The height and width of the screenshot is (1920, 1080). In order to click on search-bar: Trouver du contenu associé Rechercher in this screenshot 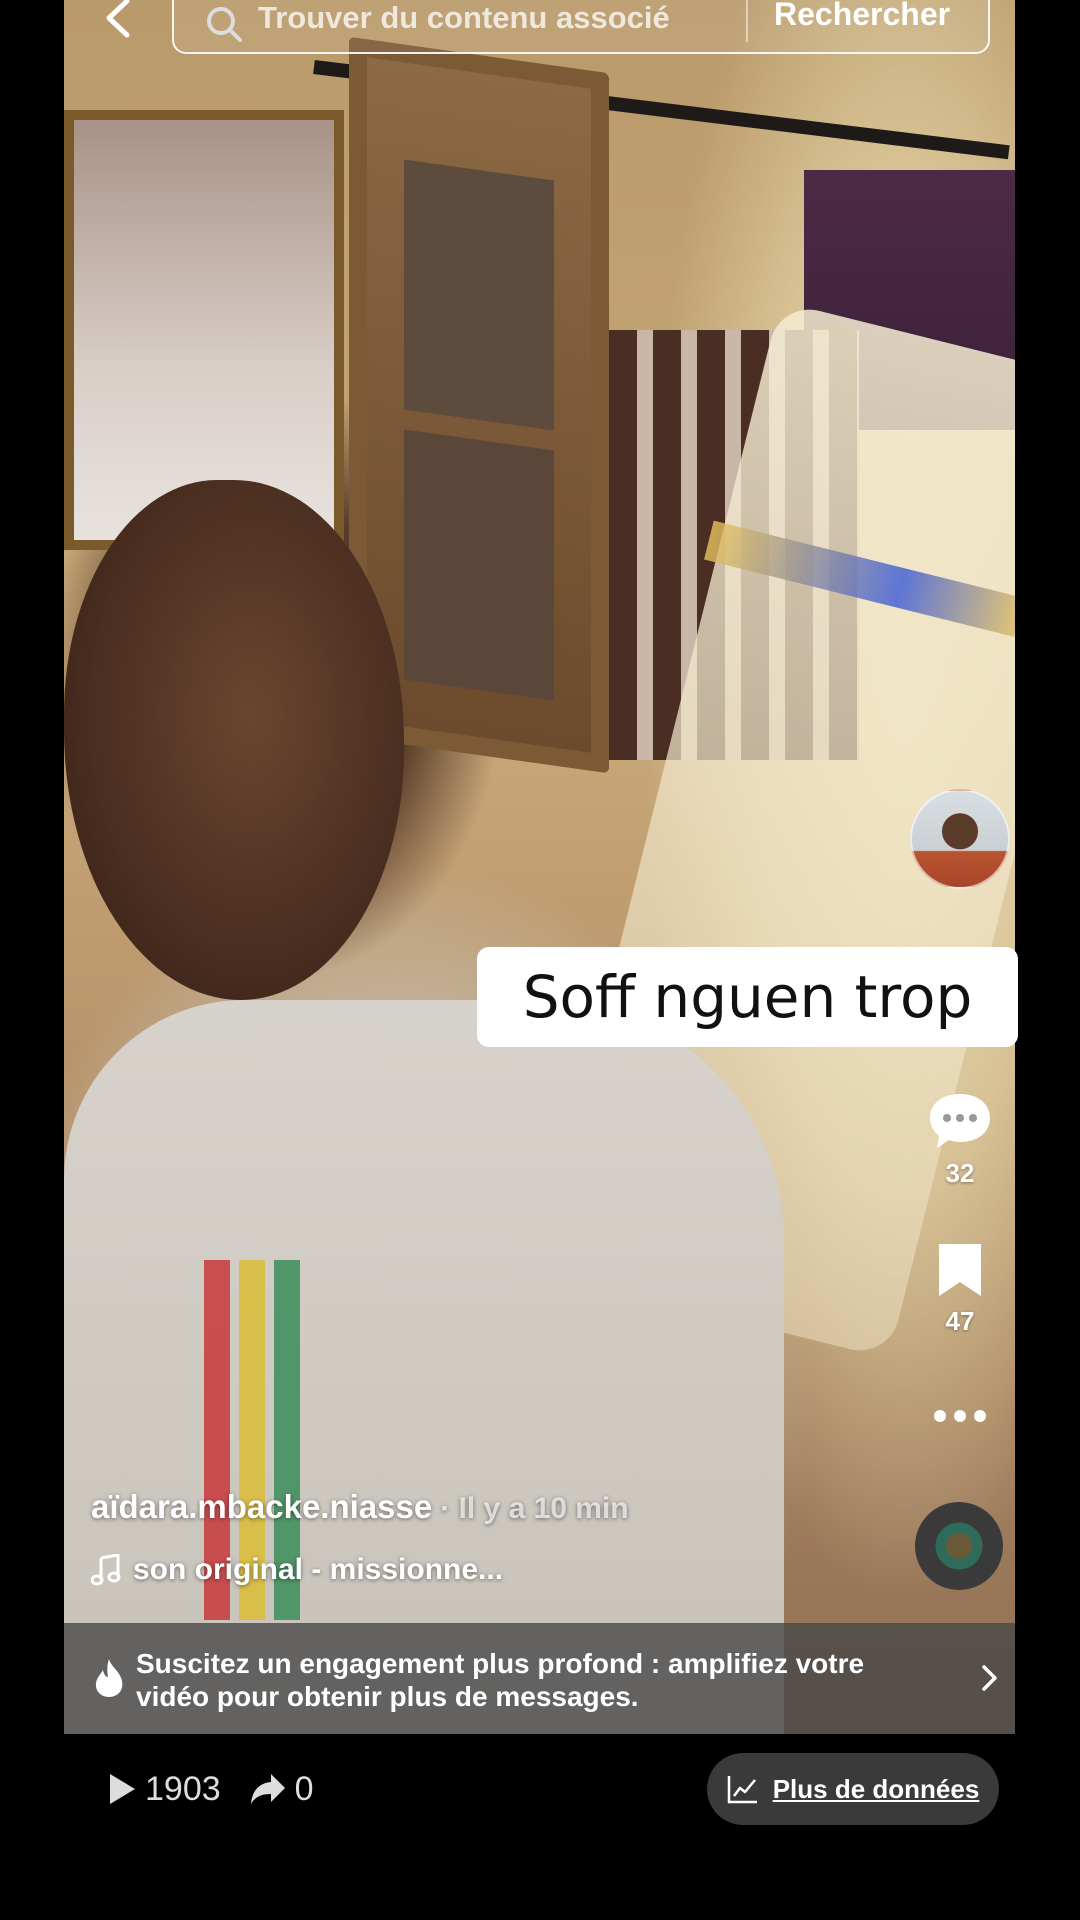, I will do `click(581, 27)`.